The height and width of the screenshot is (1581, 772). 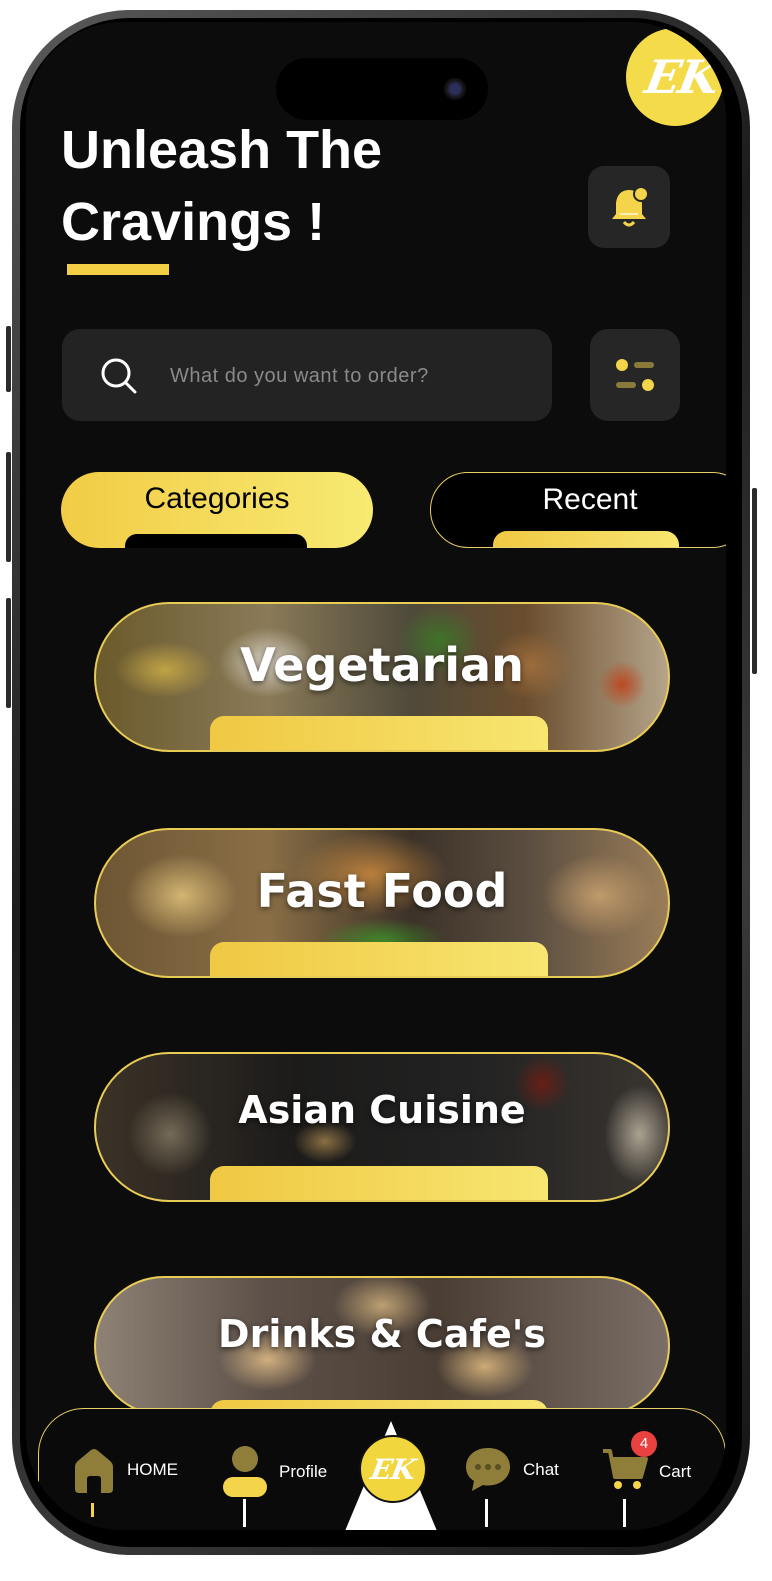 I want to click on center-logo-text: EK, so click(x=393, y=1469).